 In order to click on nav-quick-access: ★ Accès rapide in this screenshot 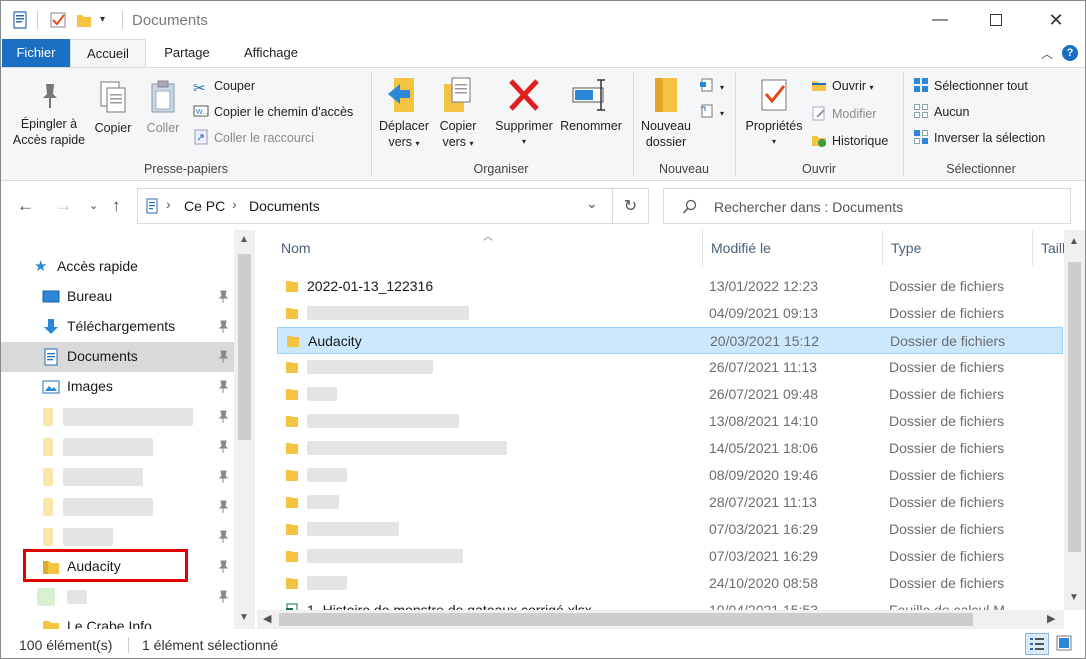, I will do `click(117, 267)`.